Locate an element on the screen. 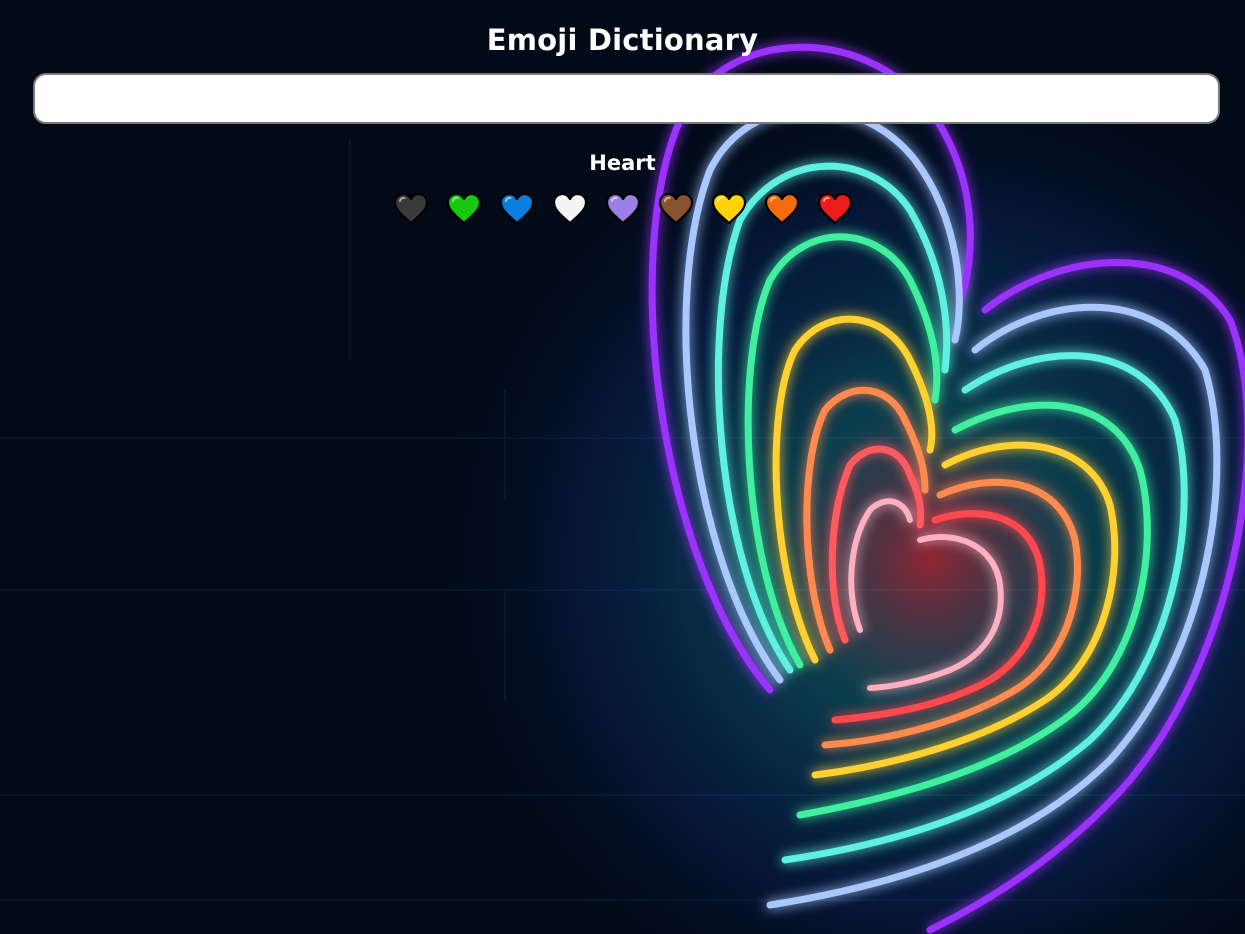 The height and width of the screenshot is (934, 1245). page-title: Emoji Dictionary is located at coordinates (622, 40).